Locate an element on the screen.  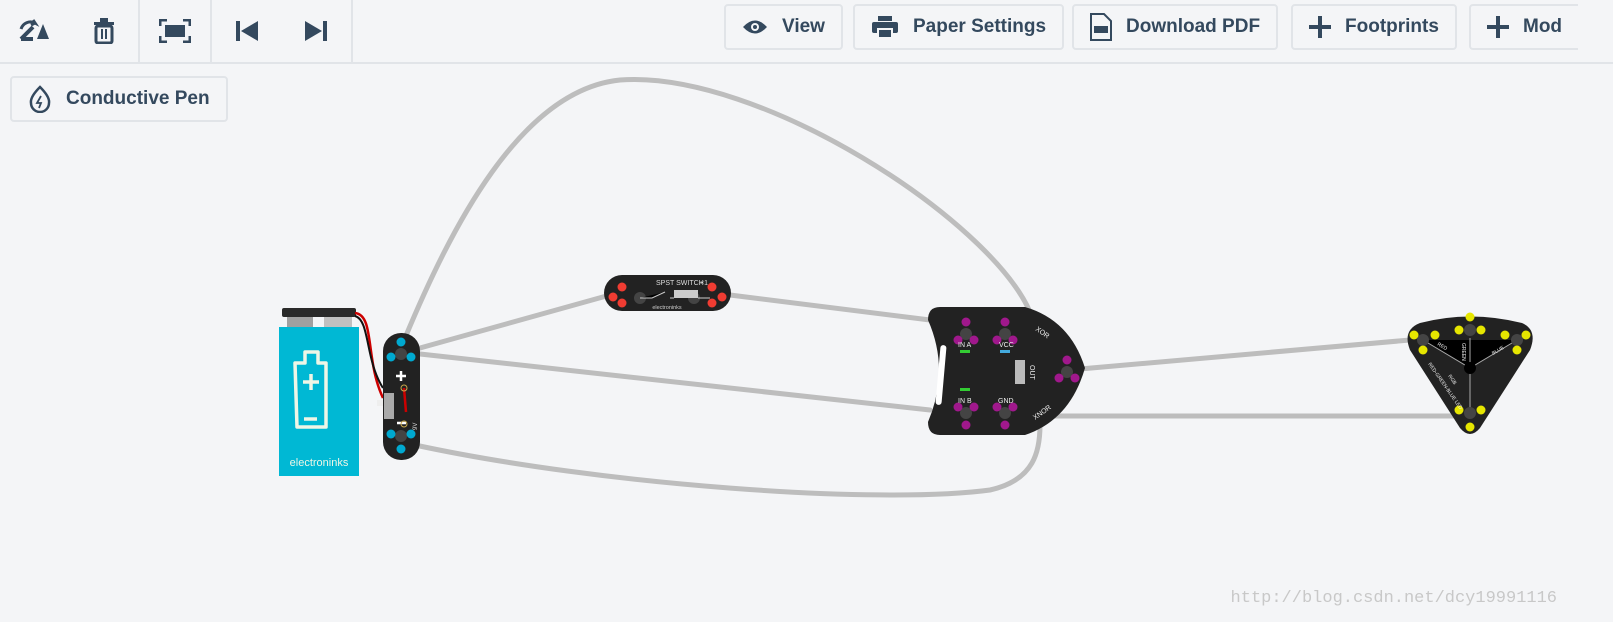
skip-forward-button is located at coordinates (317, 31).